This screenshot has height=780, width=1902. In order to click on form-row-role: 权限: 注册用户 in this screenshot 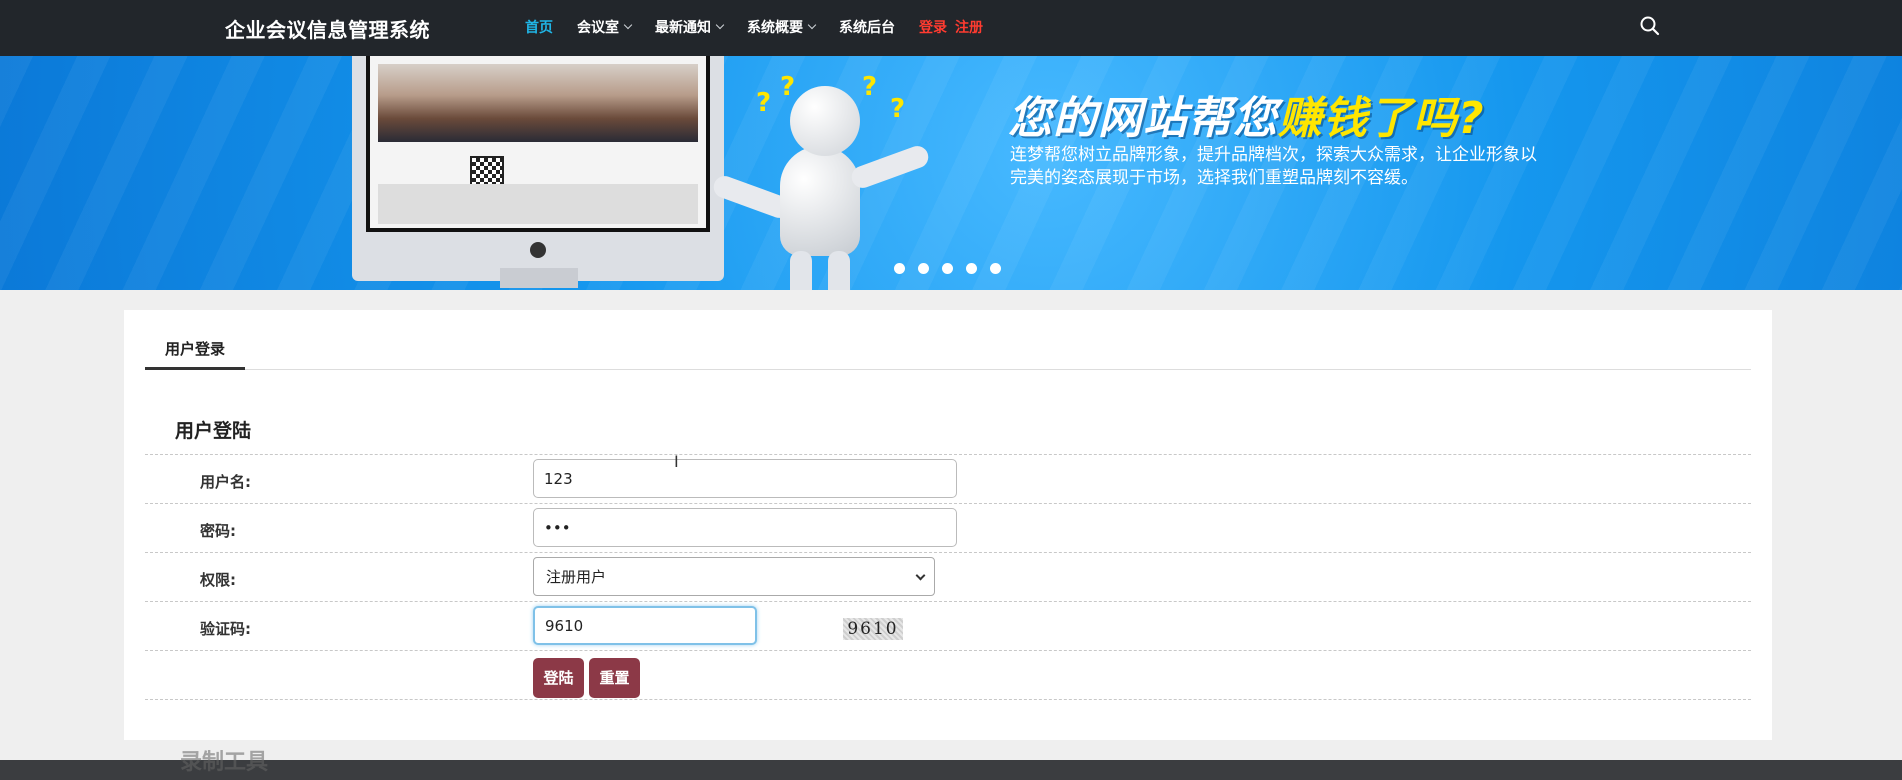, I will do `click(948, 576)`.